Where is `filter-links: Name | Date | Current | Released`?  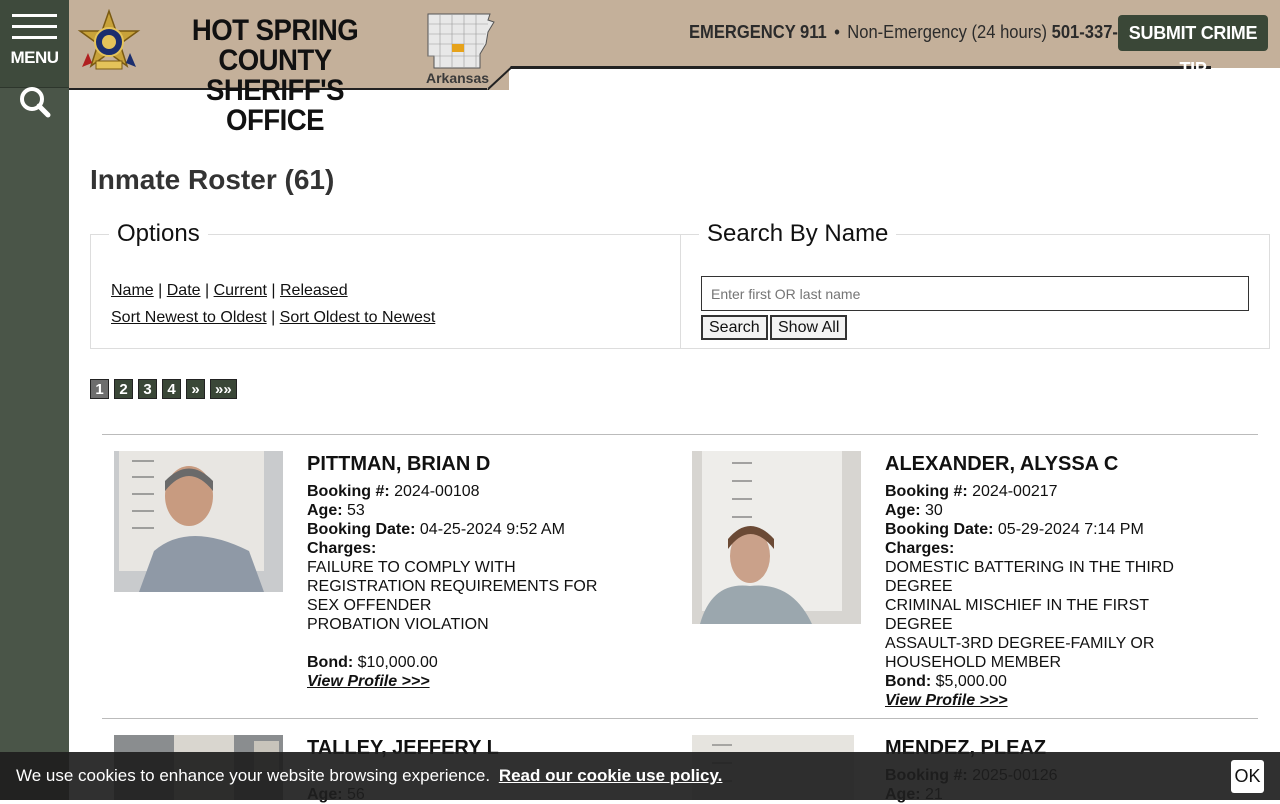
filter-links: Name | Date | Current | Released is located at coordinates (229, 290).